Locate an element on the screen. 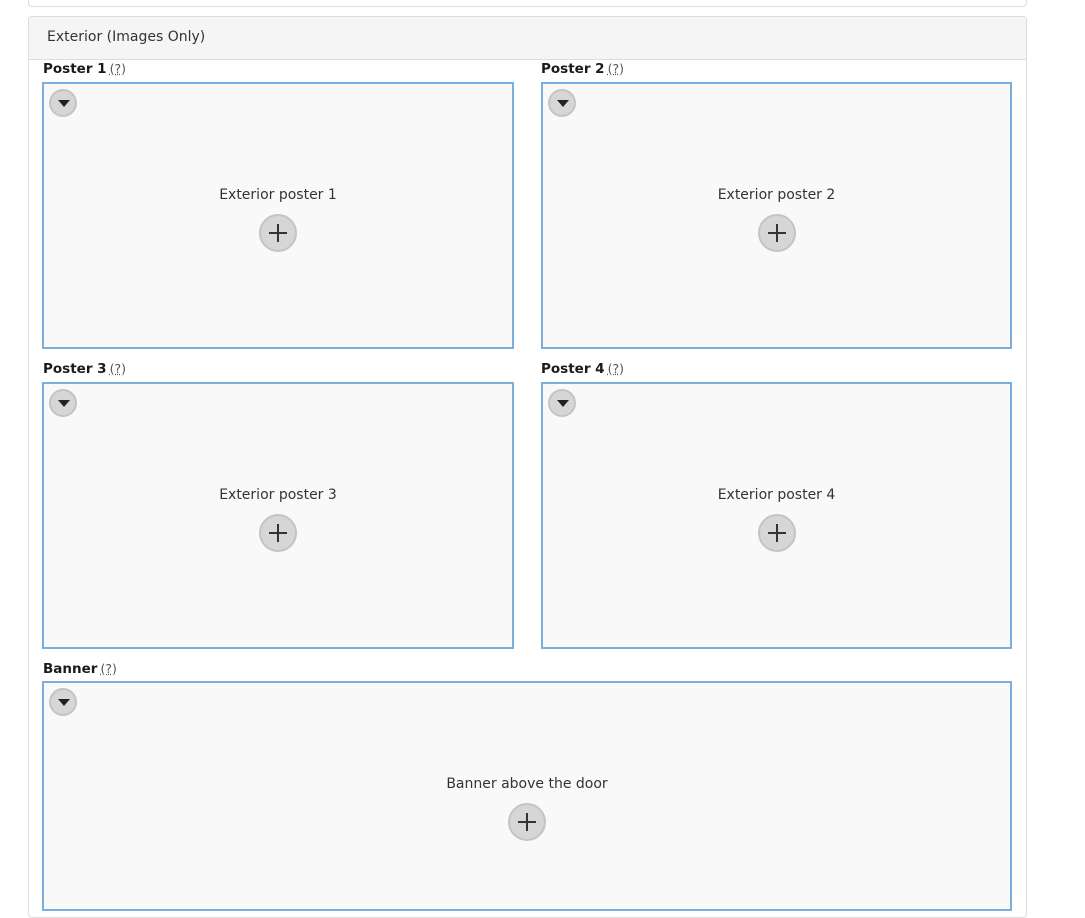  field-label-text: Poster 1 is located at coordinates (75, 69).